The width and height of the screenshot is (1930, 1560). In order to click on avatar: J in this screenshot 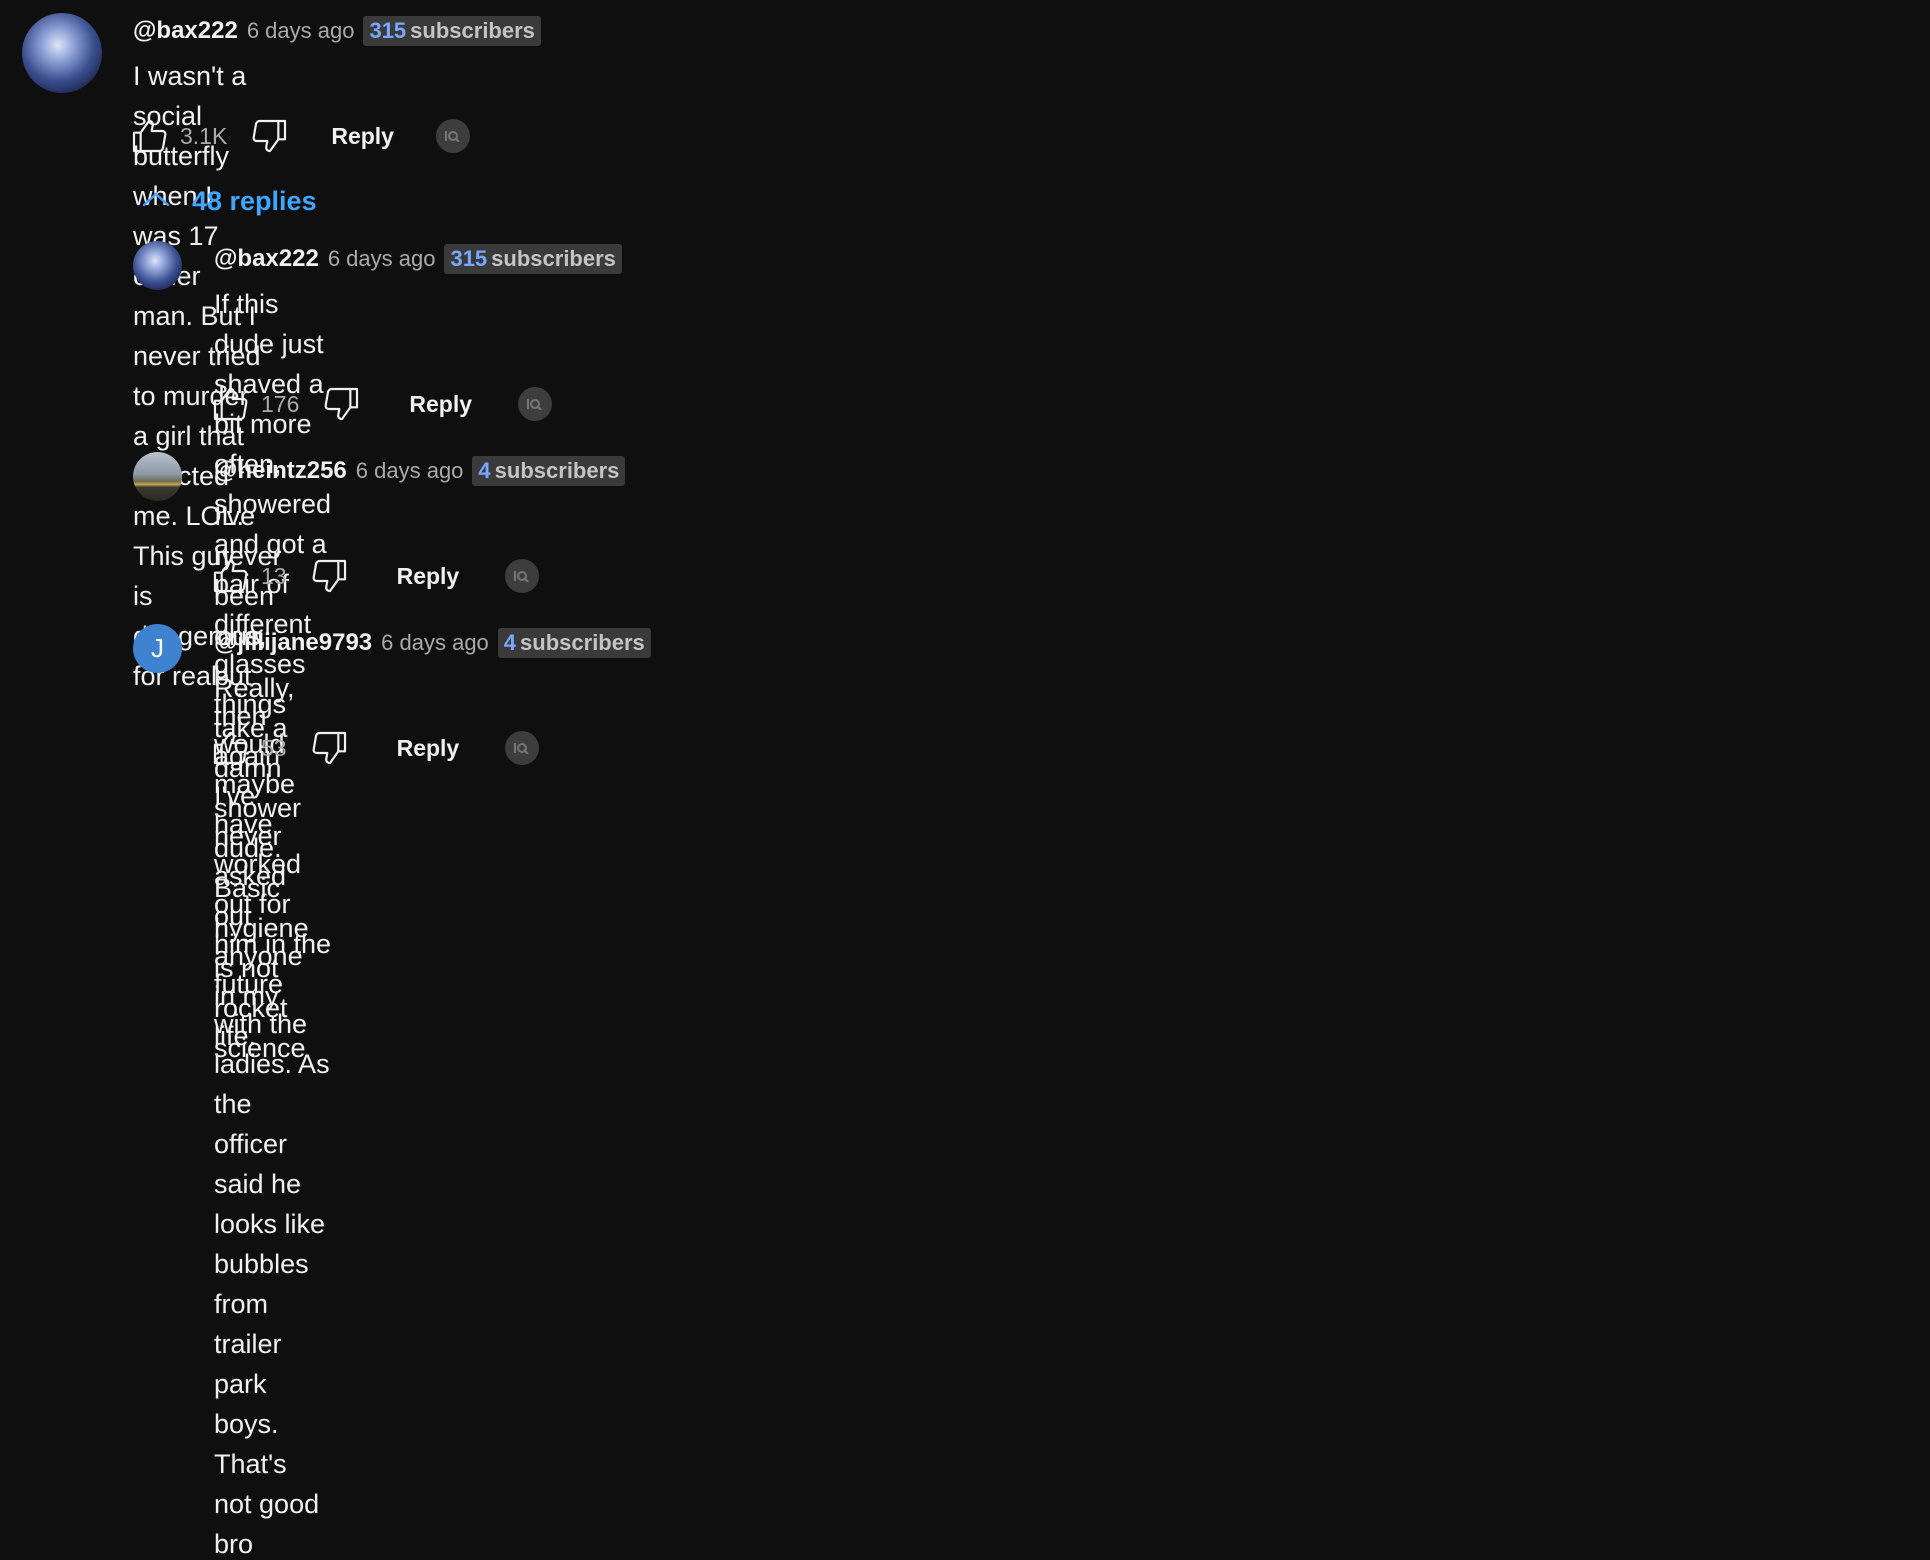, I will do `click(157, 648)`.